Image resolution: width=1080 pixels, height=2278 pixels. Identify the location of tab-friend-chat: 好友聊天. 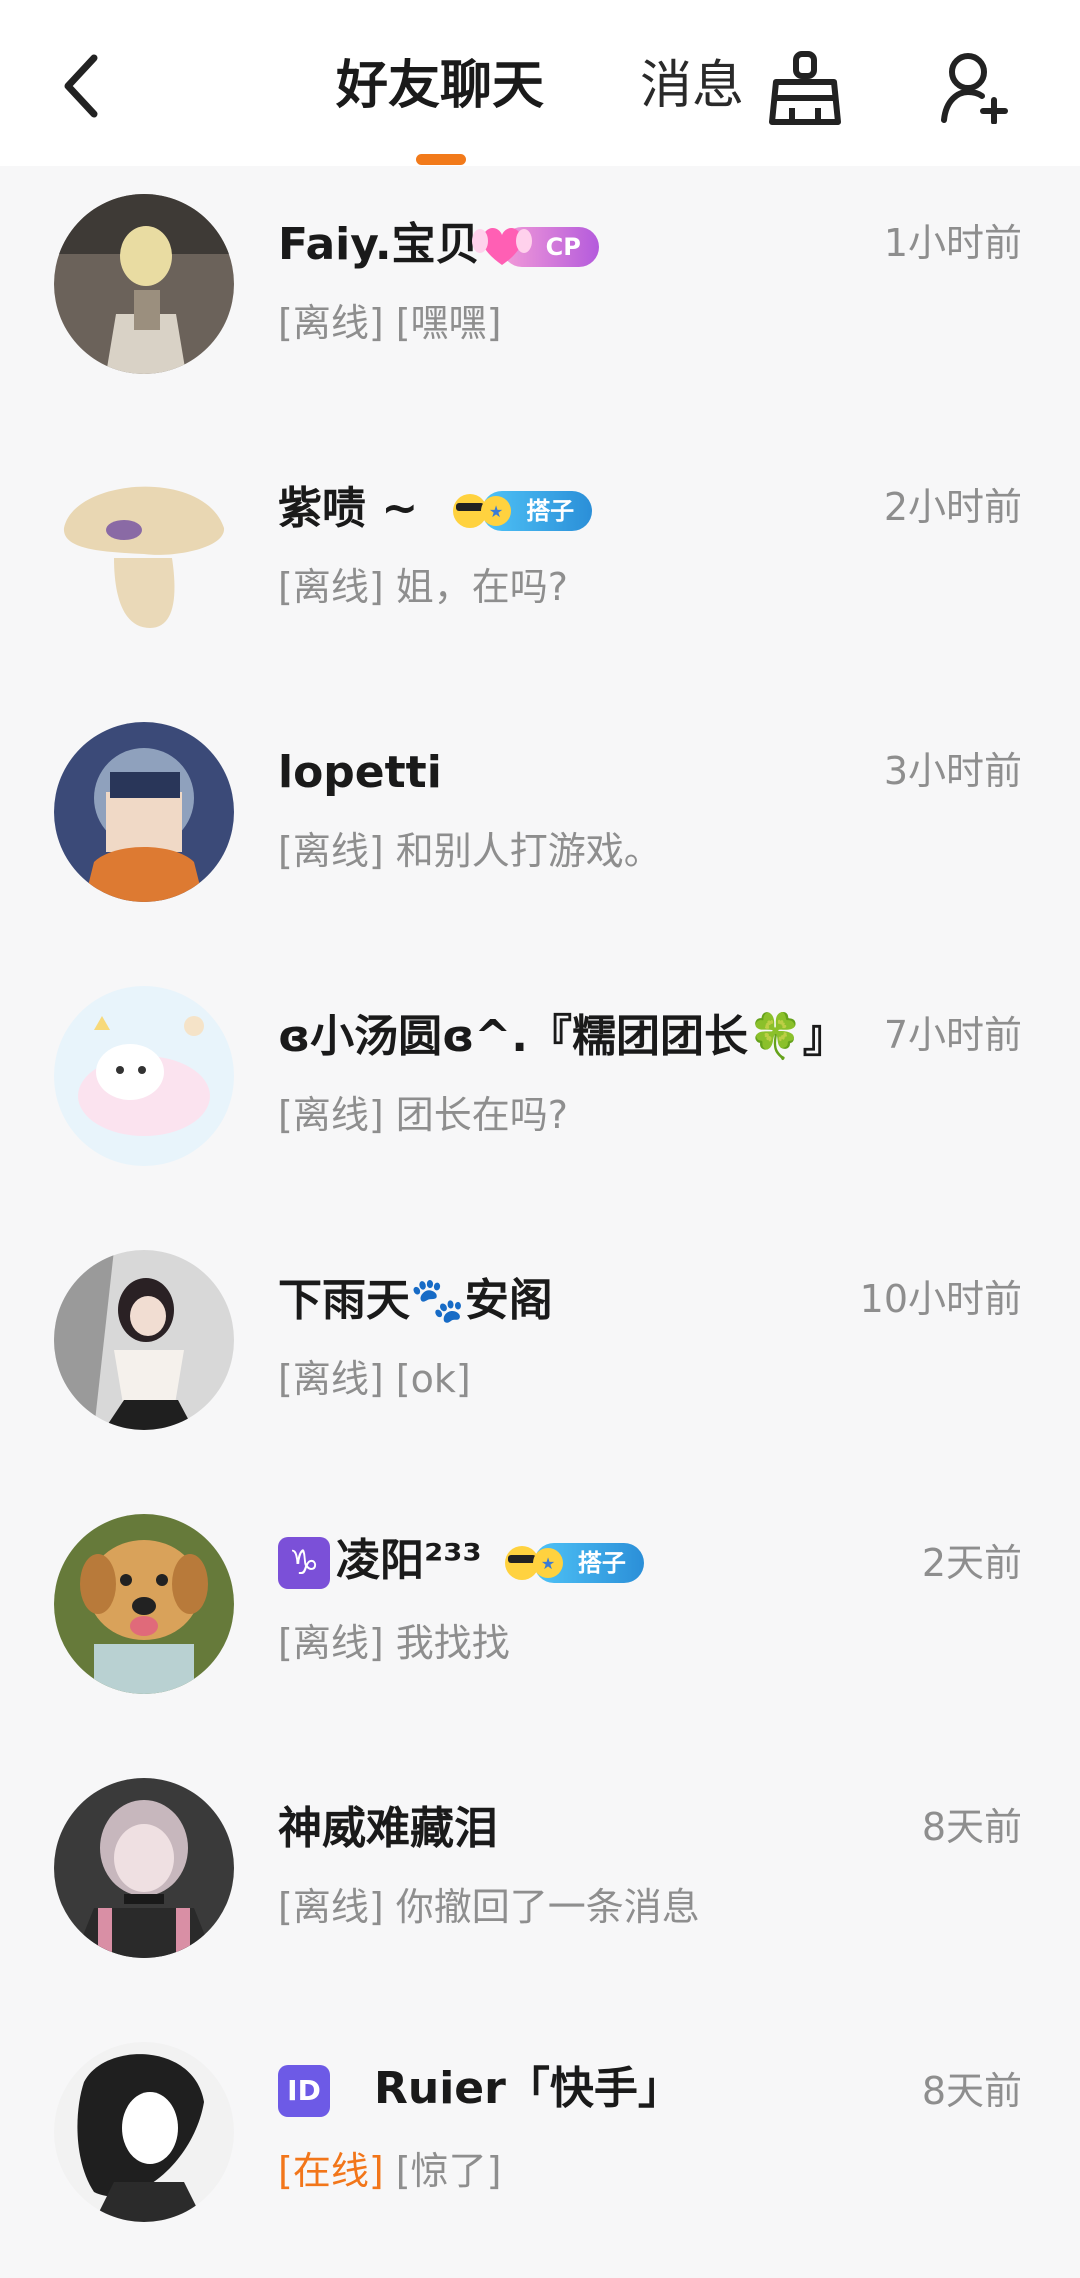
(440, 86).